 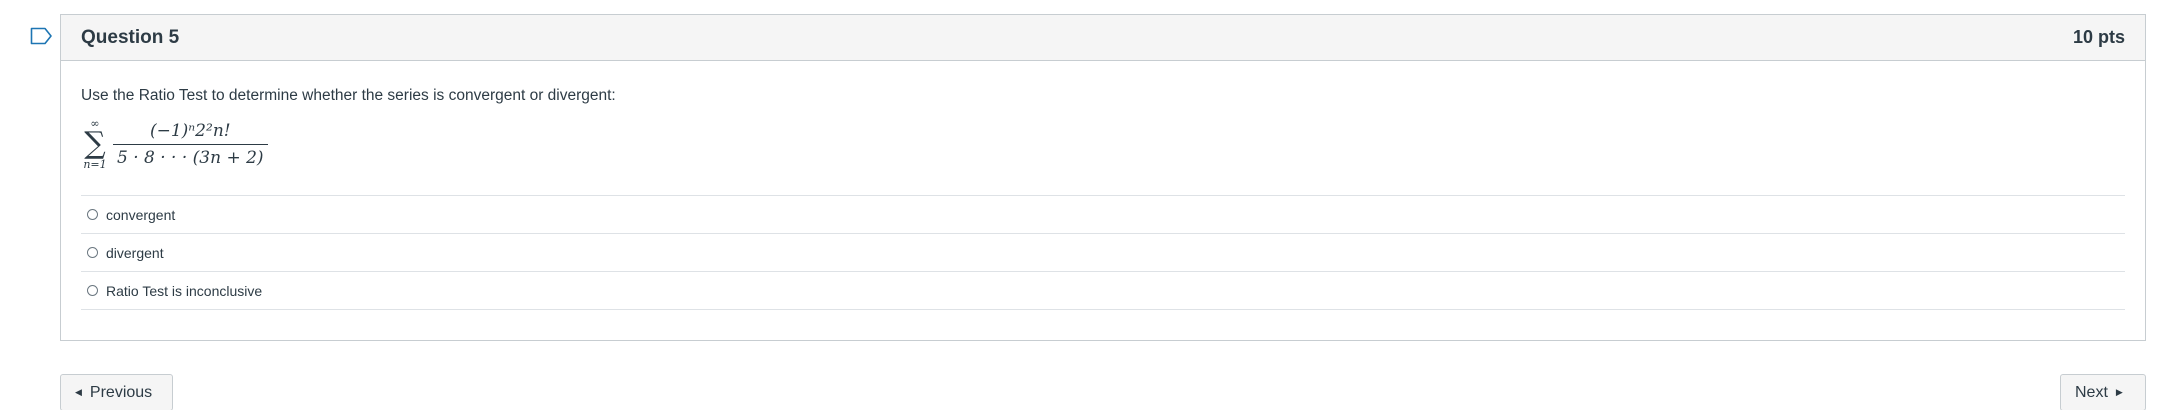 I want to click on fraction: (−1)ⁿ2²n! 5 · 8 · · · (3n + 2), so click(x=190, y=144).